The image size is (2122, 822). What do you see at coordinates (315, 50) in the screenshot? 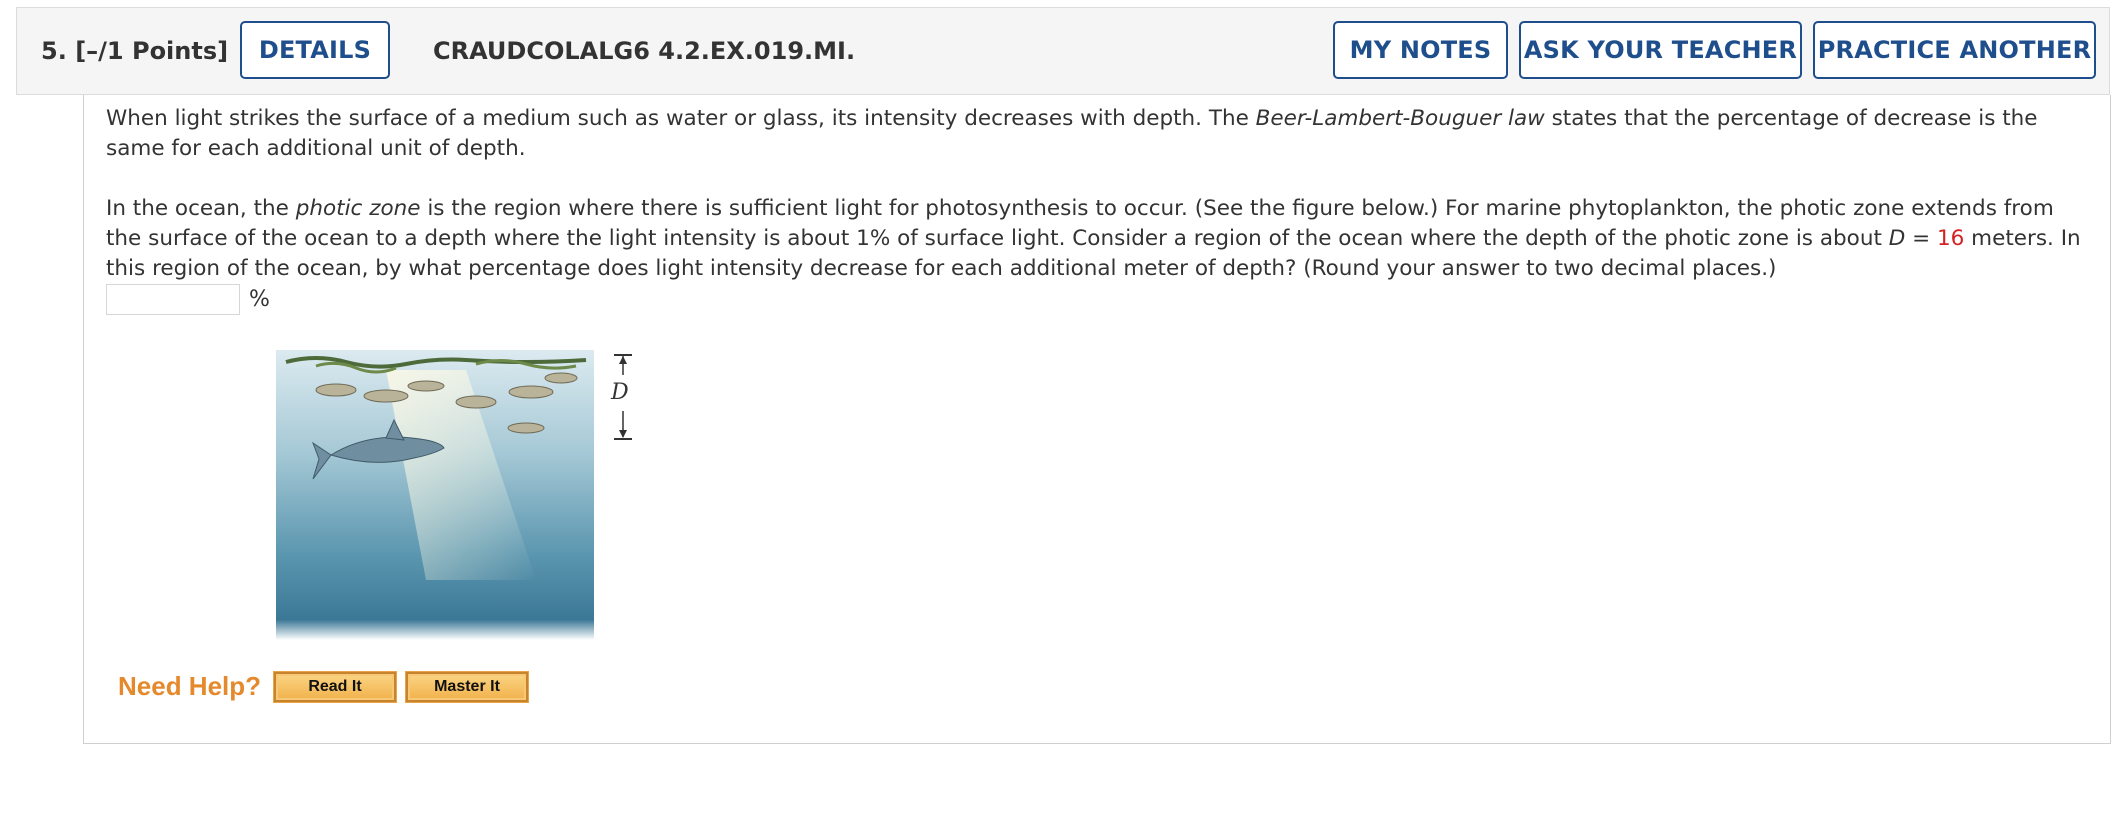
I see `details-button: DETAILS` at bounding box center [315, 50].